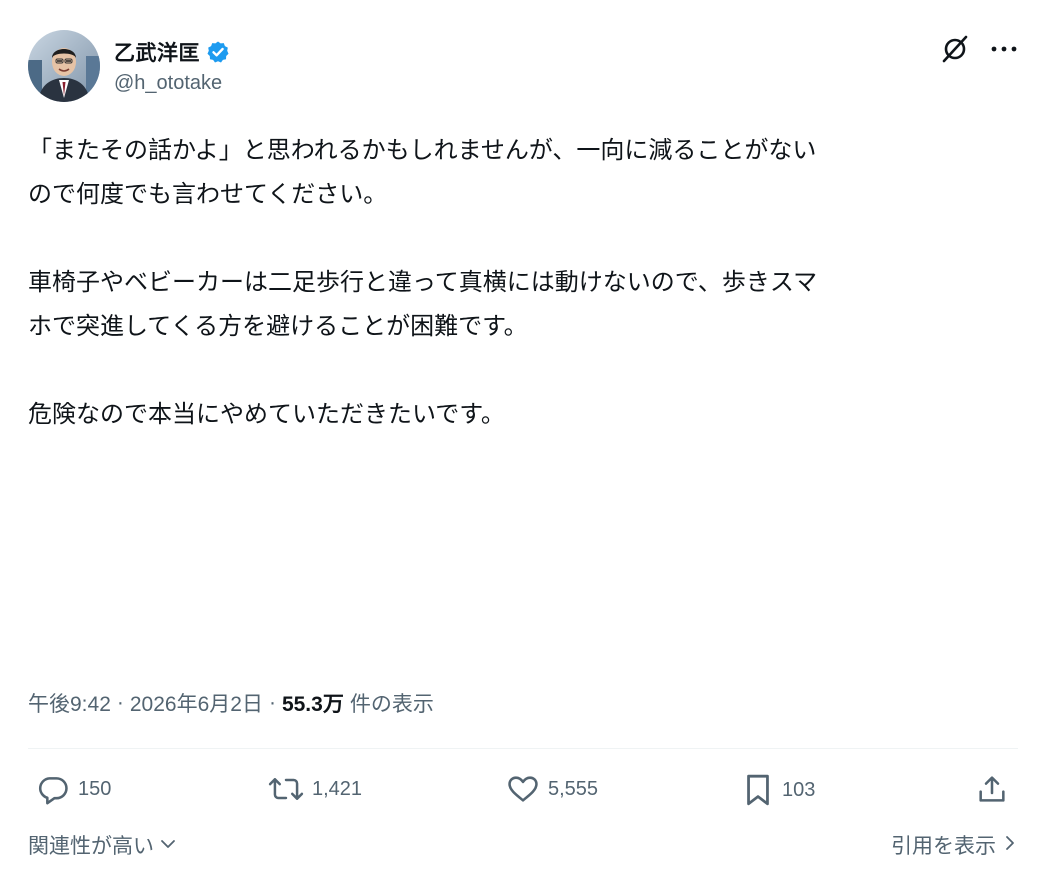  I want to click on tweet-meta: 午後9:42 · 2026年6月2日 · 55.3万 件の表示, so click(231, 703).